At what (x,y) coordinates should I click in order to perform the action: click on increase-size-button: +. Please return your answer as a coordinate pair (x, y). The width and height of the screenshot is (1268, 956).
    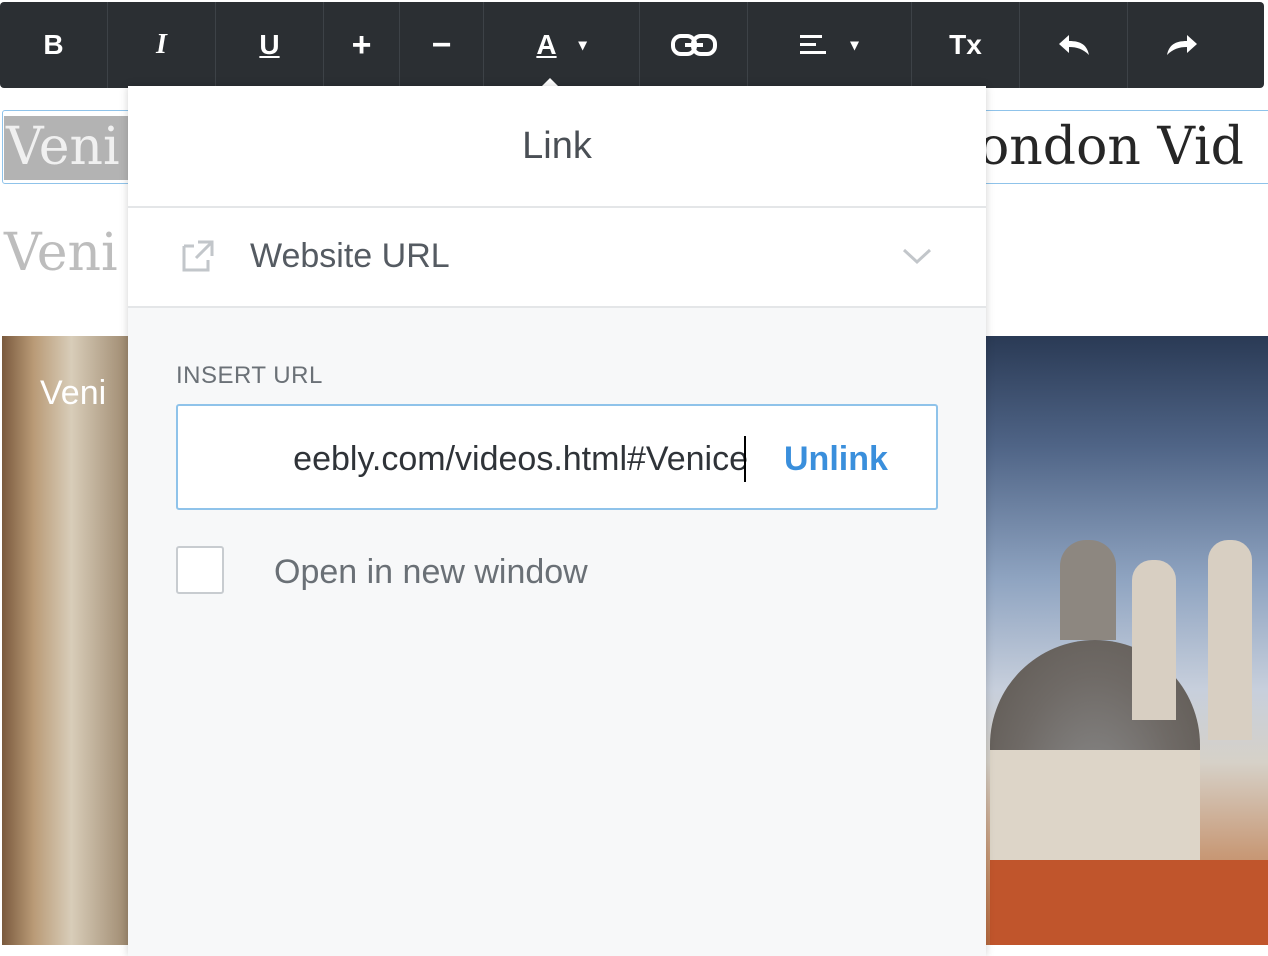
    Looking at the image, I should click on (362, 45).